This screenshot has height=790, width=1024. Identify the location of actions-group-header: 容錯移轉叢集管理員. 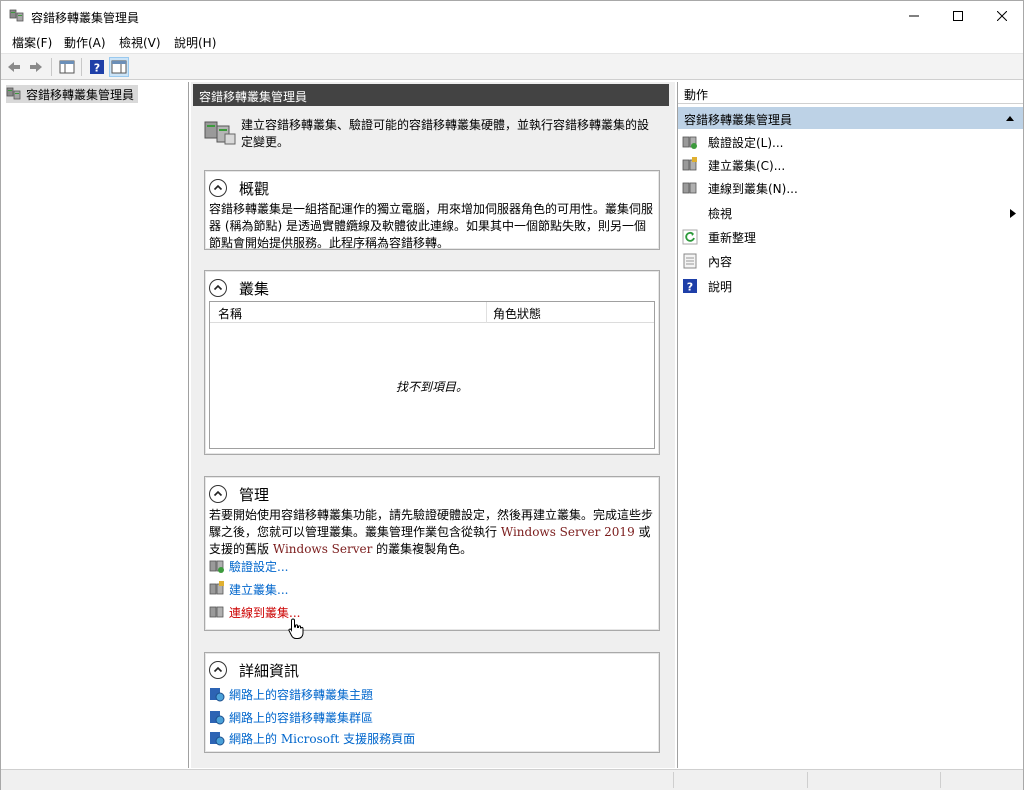
(850, 118).